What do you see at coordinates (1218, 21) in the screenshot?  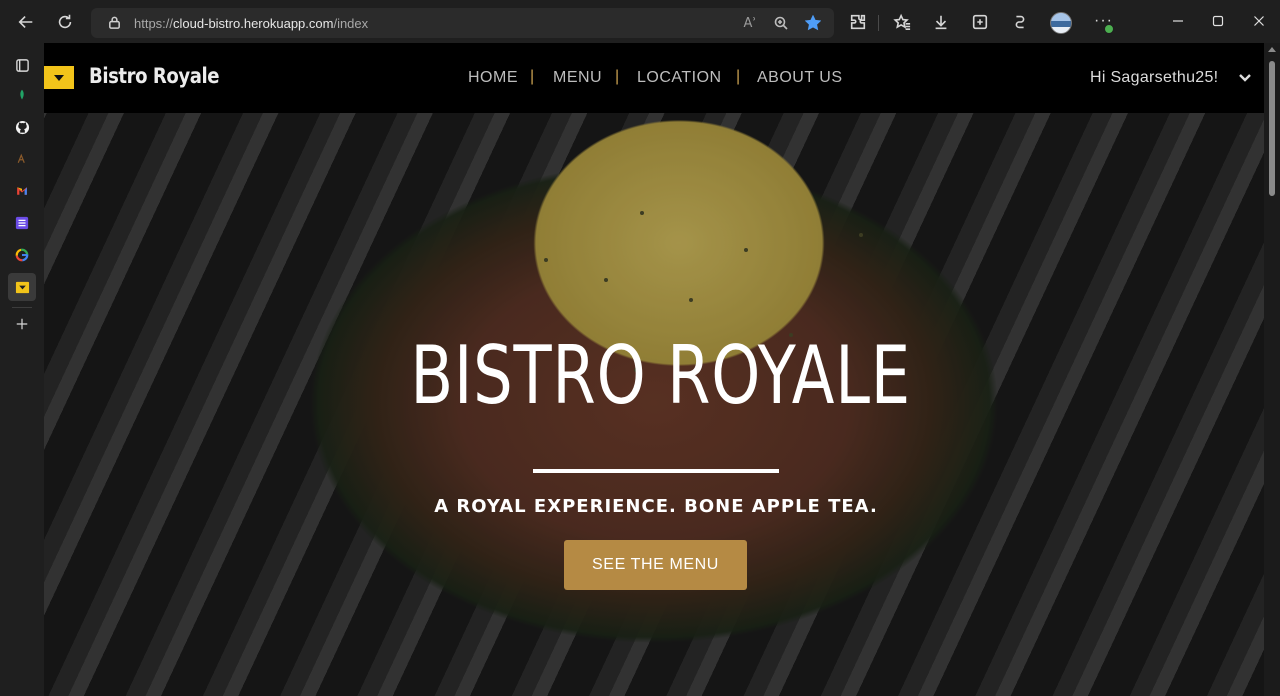 I see `maximize-icon` at bounding box center [1218, 21].